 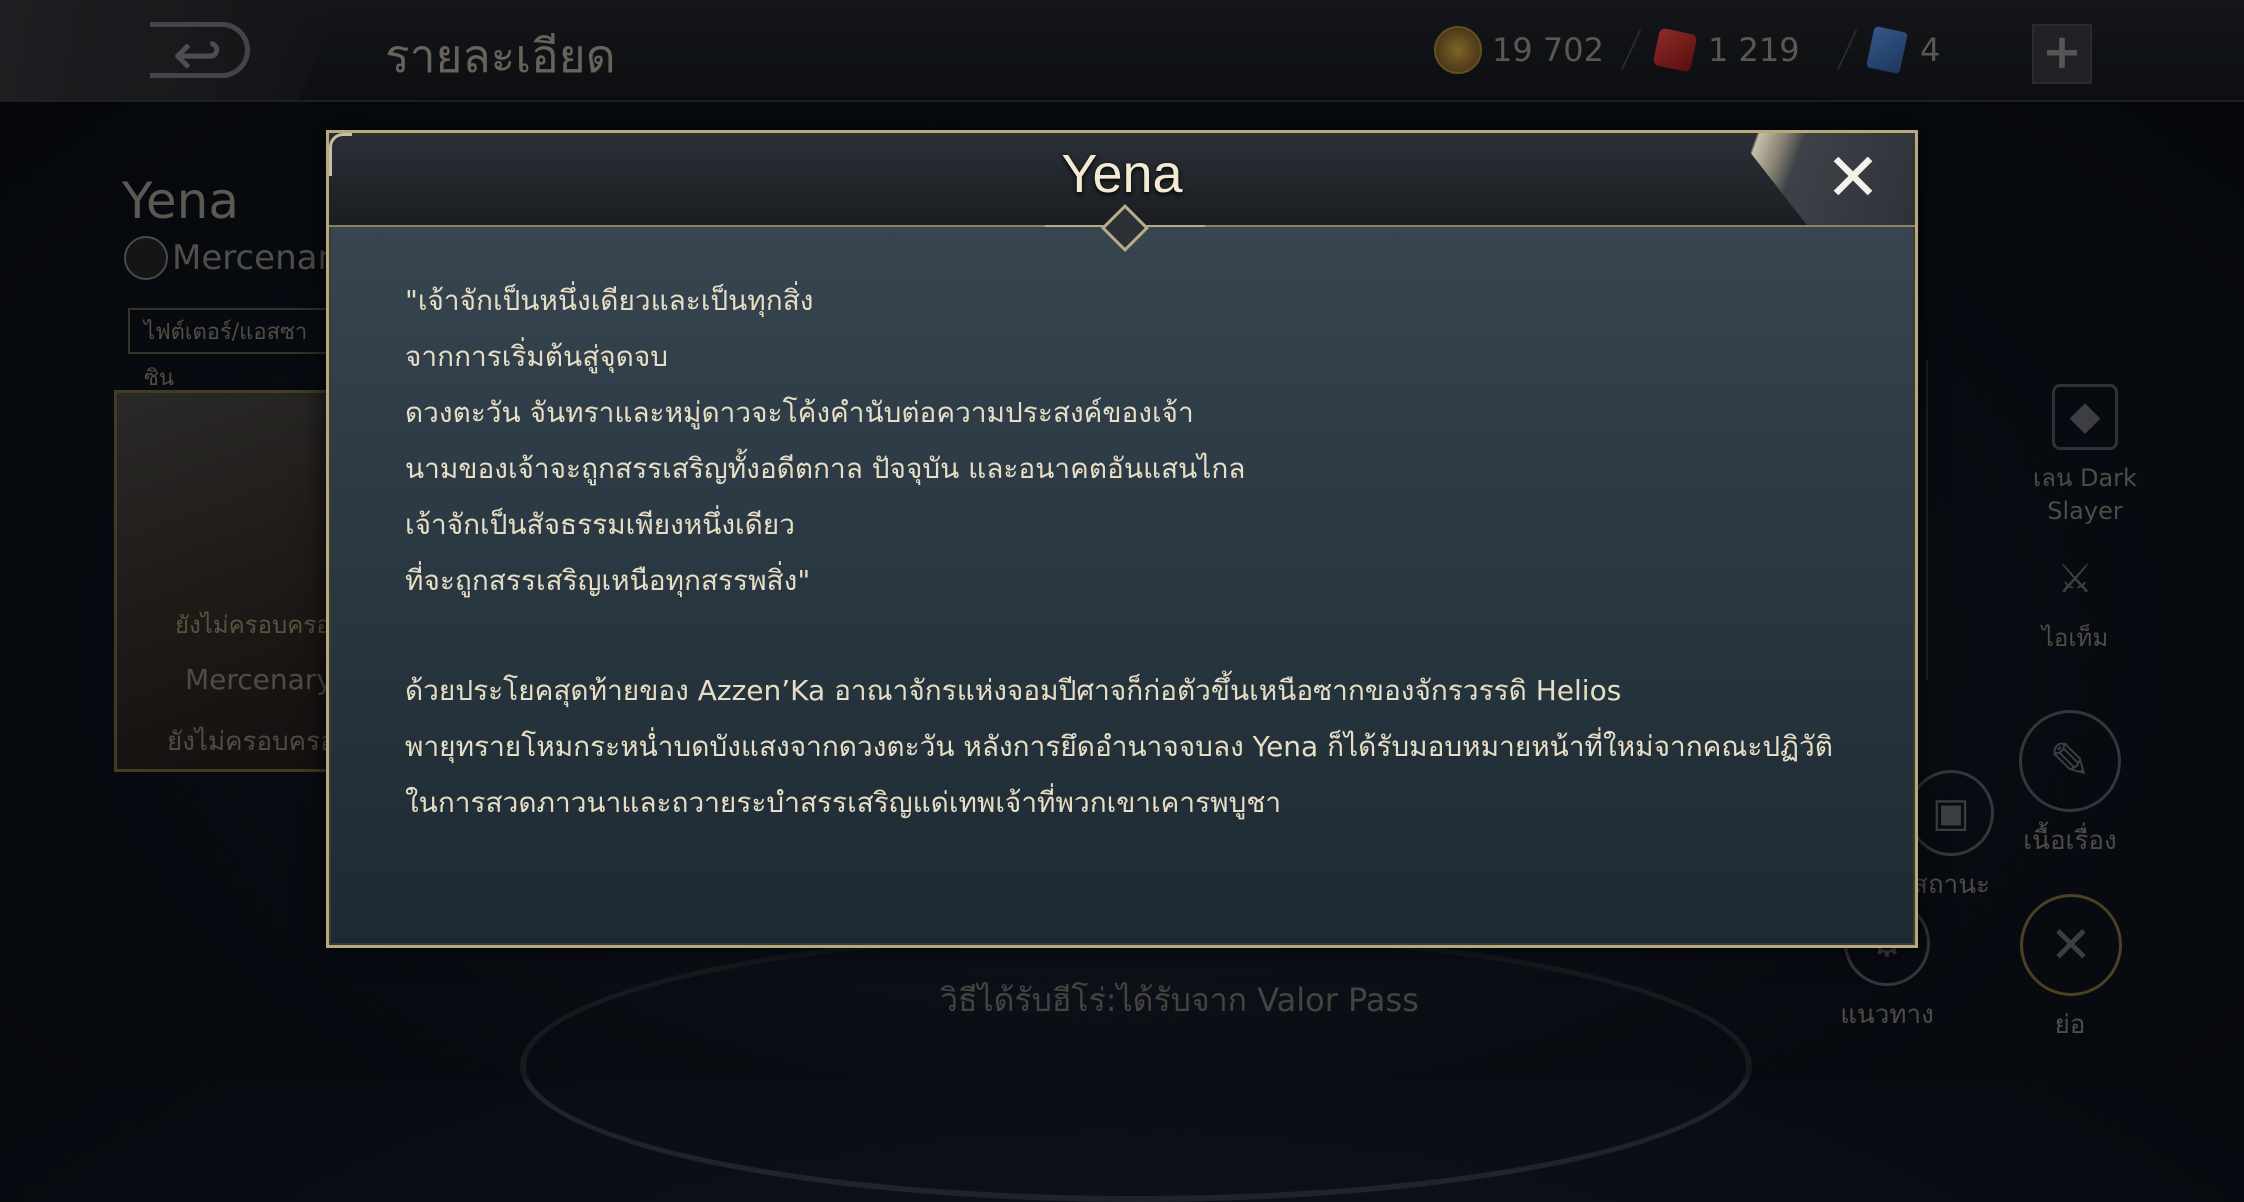 I want to click on lore-line: "เจ้าจักเป็นหนึ่งเดียวและเป็นทุกสิ่ง, so click(x=609, y=300).